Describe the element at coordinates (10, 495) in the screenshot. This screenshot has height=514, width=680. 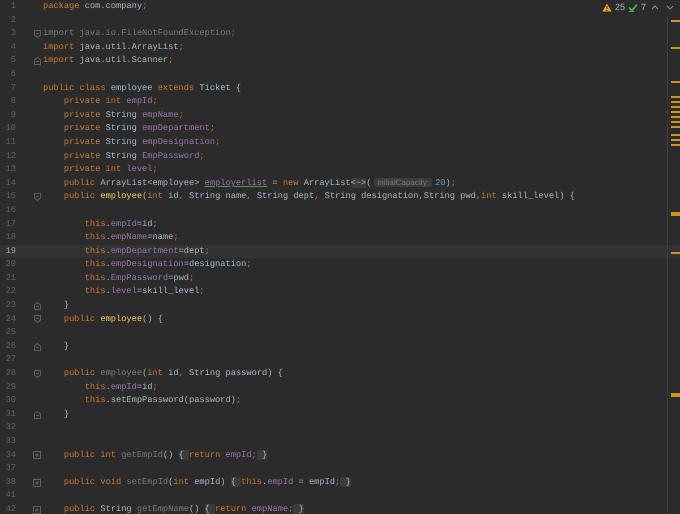
I see `line-number: 41` at that location.